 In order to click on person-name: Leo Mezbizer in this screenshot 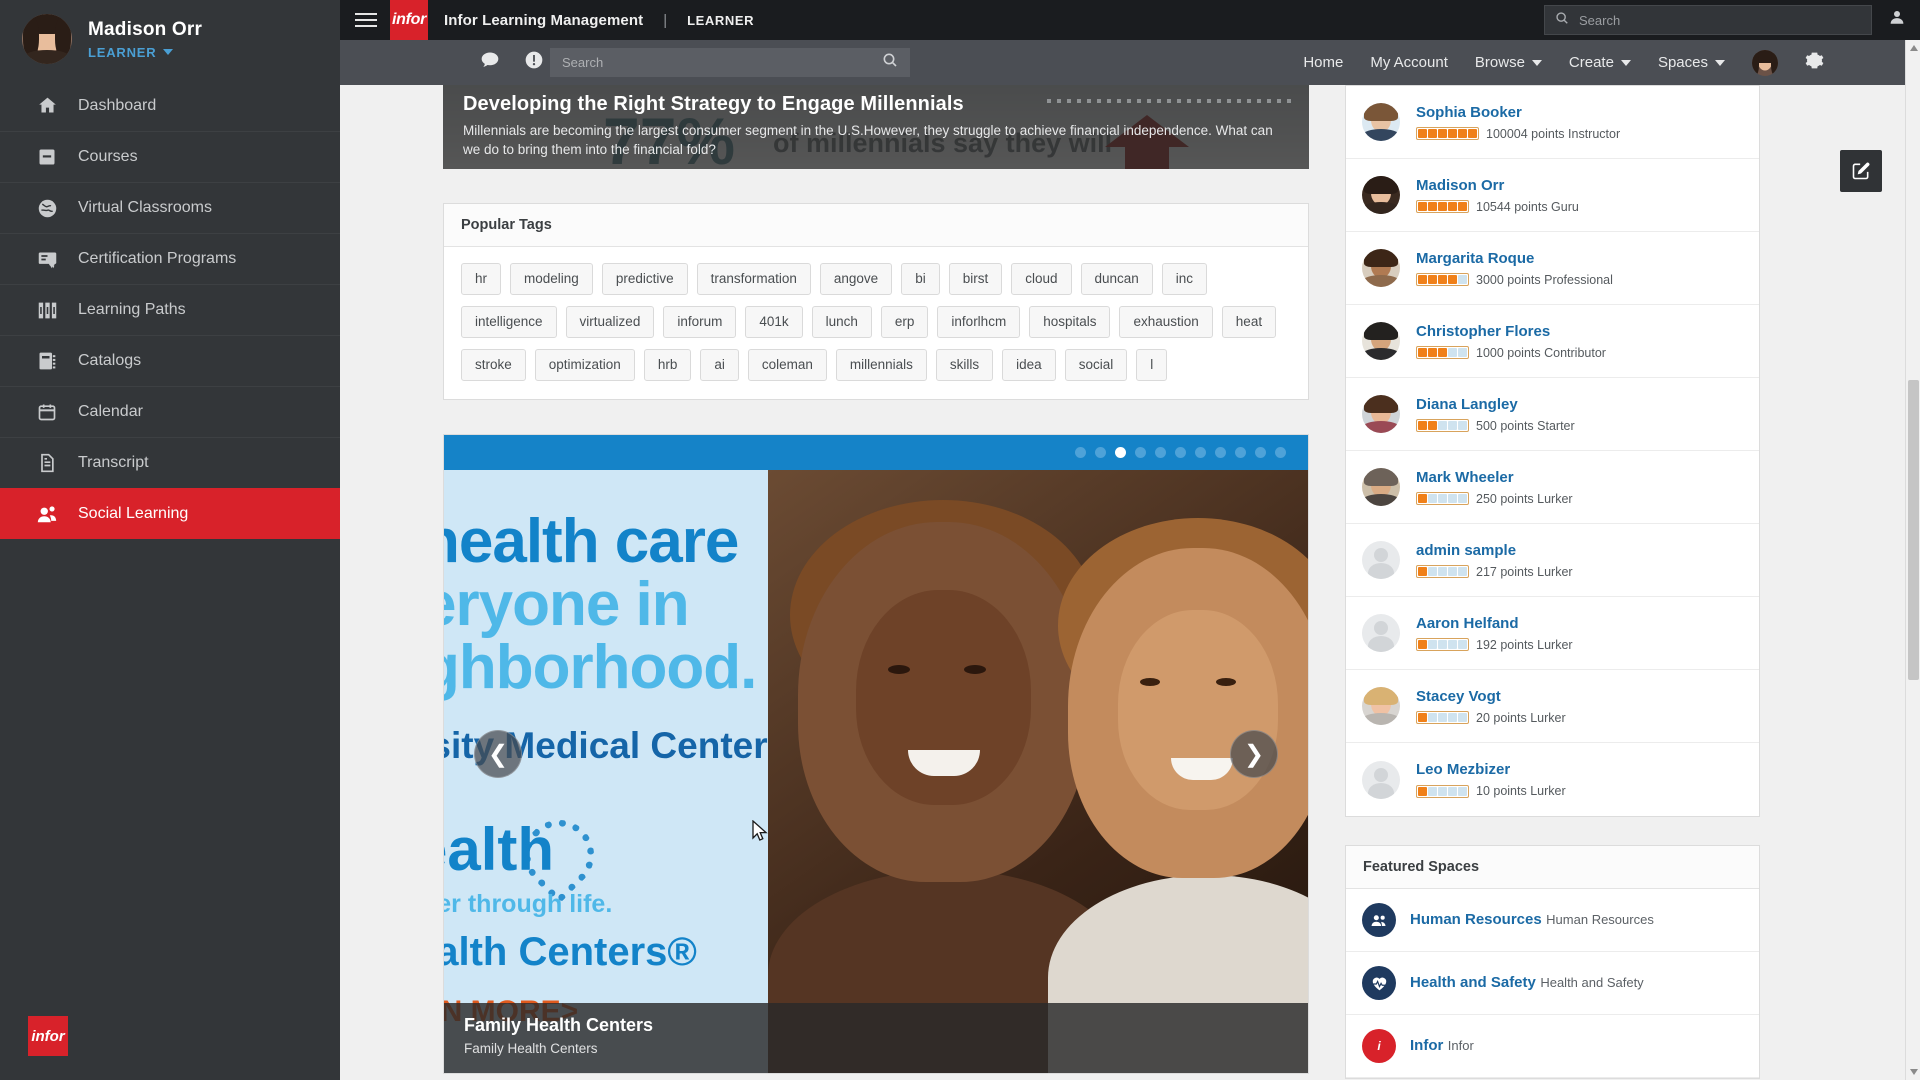, I will do `click(1463, 769)`.